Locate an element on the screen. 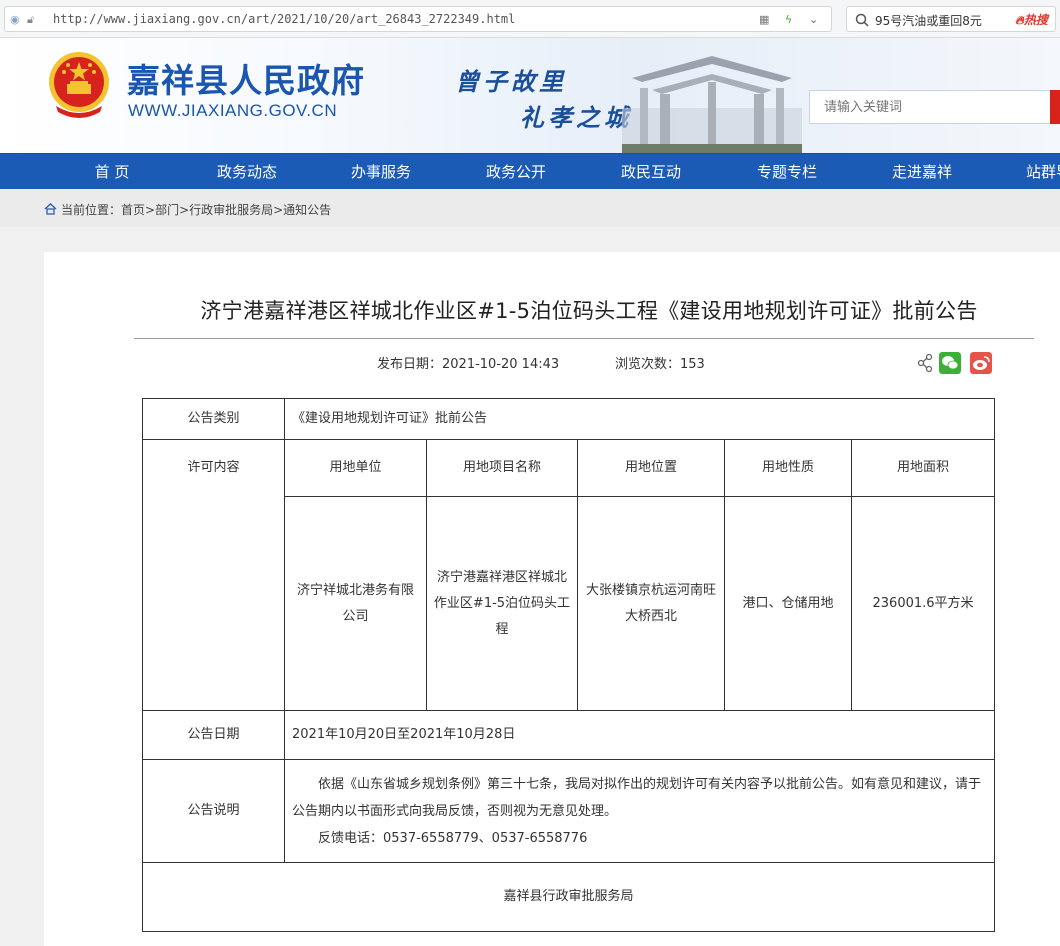 The width and height of the screenshot is (1060, 946). national-emblem-icon is located at coordinates (79, 85).